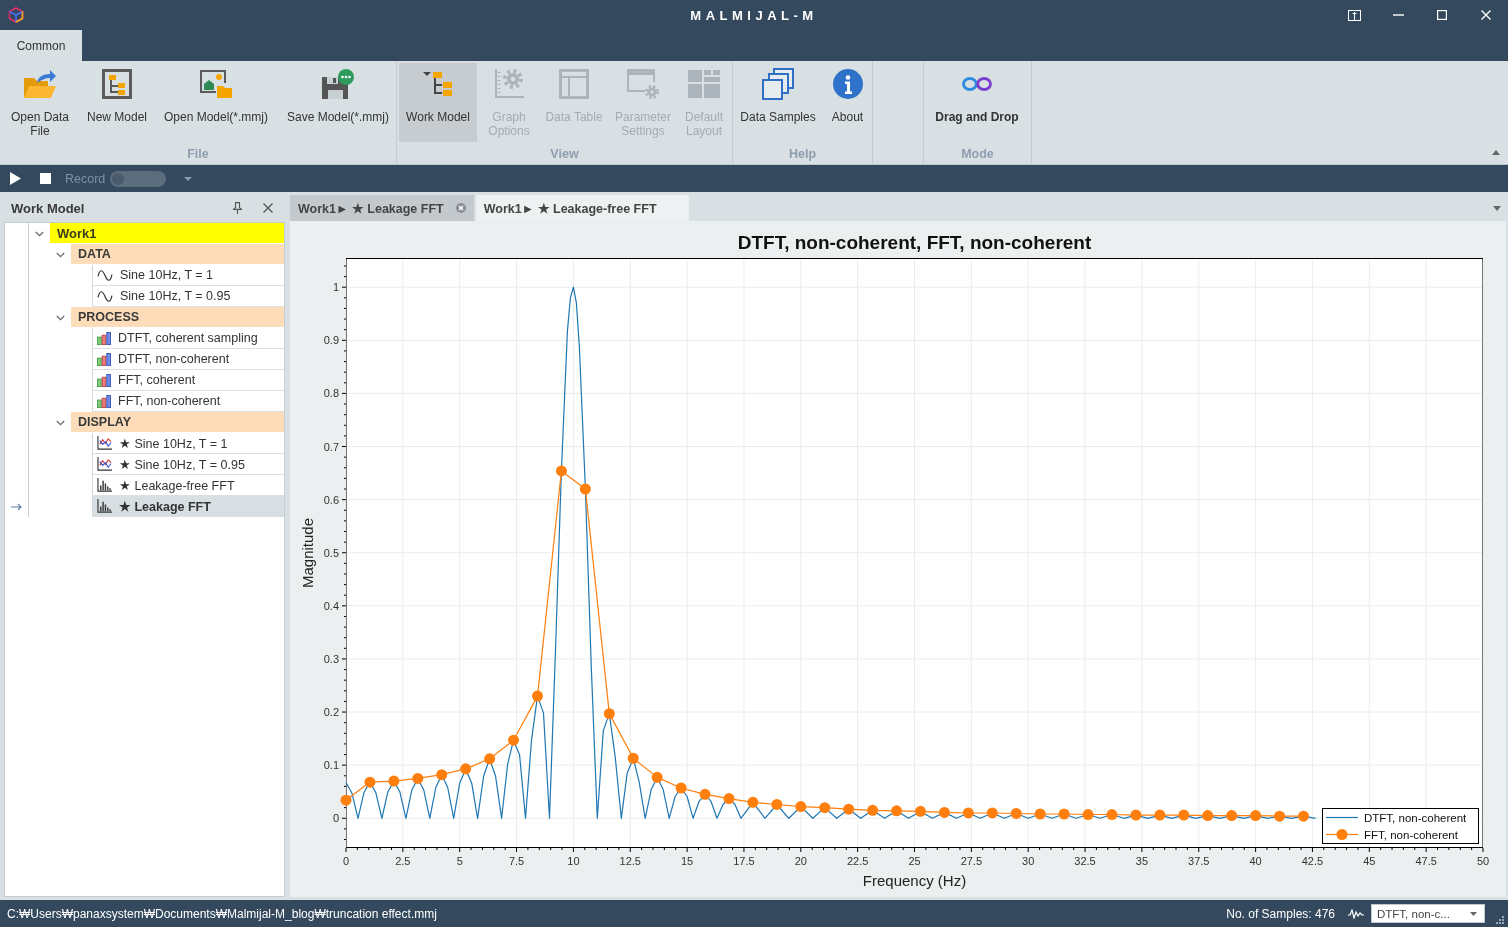  What do you see at coordinates (582, 208) in the screenshot?
I see `document-tab: Work1► ★ Leakage-free FFT` at bounding box center [582, 208].